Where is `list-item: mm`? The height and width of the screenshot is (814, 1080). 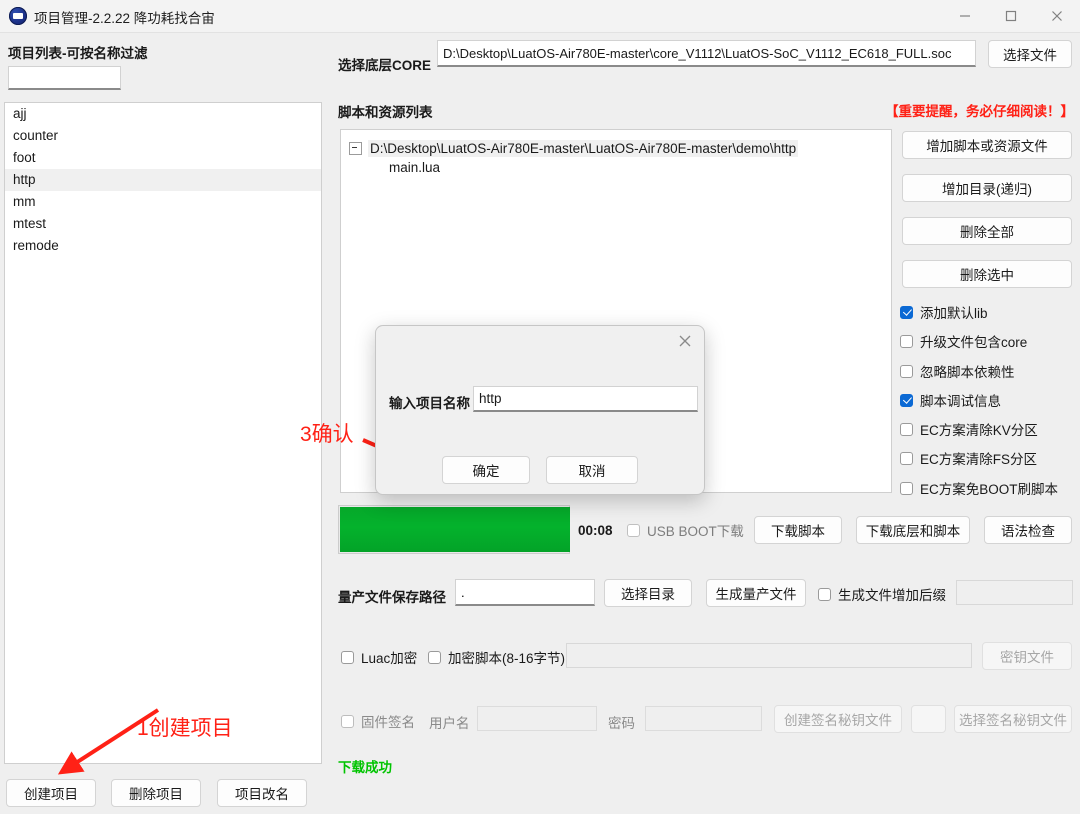
list-item: mm is located at coordinates (163, 202).